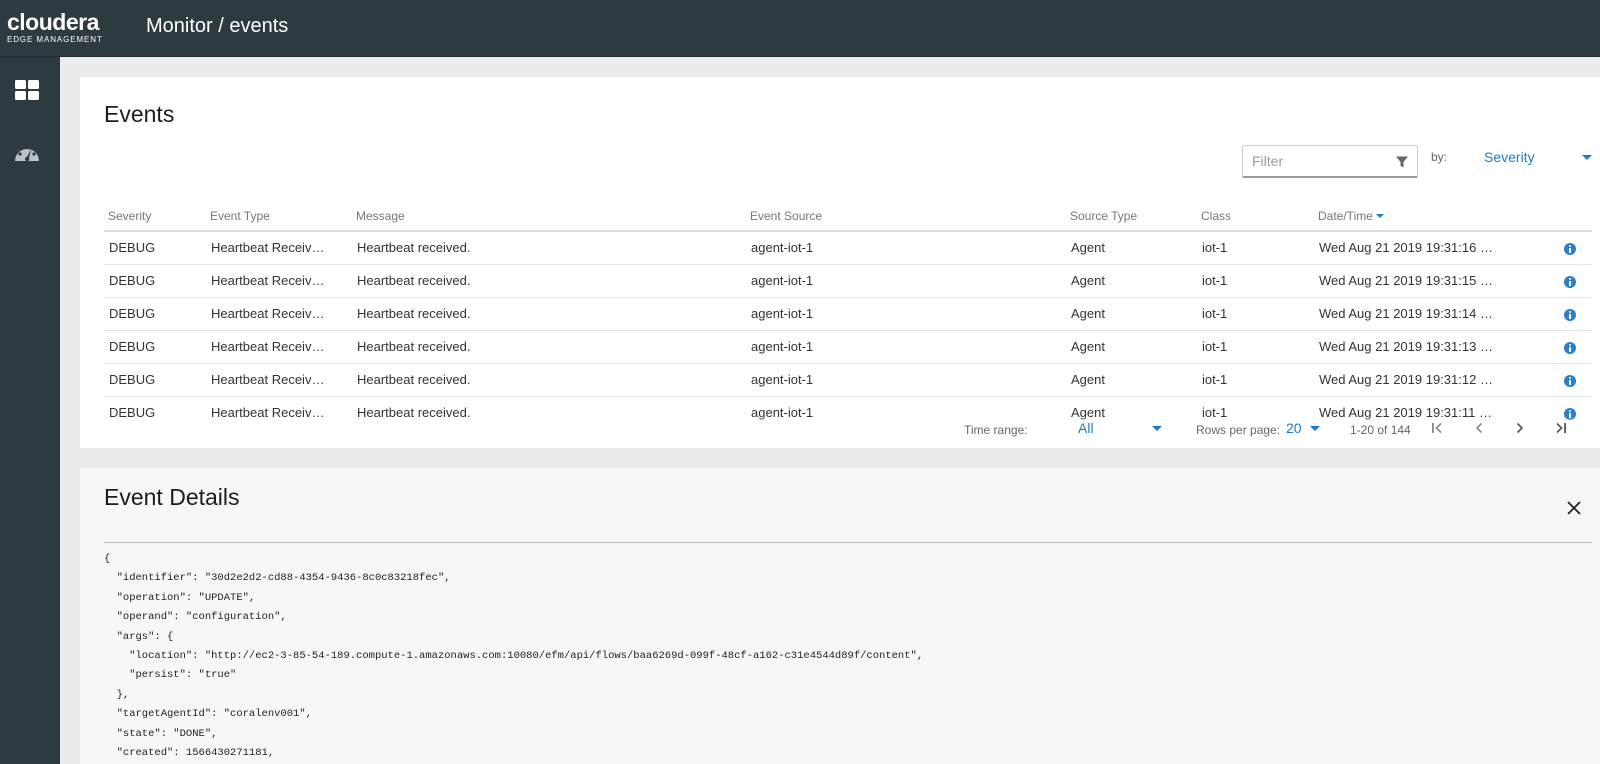 The image size is (1600, 764). What do you see at coordinates (1120, 429) in the screenshot?
I see `time-range-select: All` at bounding box center [1120, 429].